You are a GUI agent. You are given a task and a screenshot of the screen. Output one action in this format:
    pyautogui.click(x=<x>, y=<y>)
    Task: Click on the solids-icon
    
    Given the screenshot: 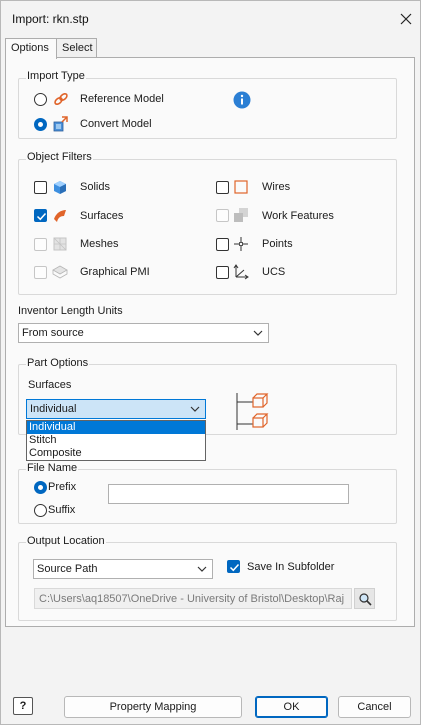 What is the action you would take?
    pyautogui.click(x=60, y=187)
    